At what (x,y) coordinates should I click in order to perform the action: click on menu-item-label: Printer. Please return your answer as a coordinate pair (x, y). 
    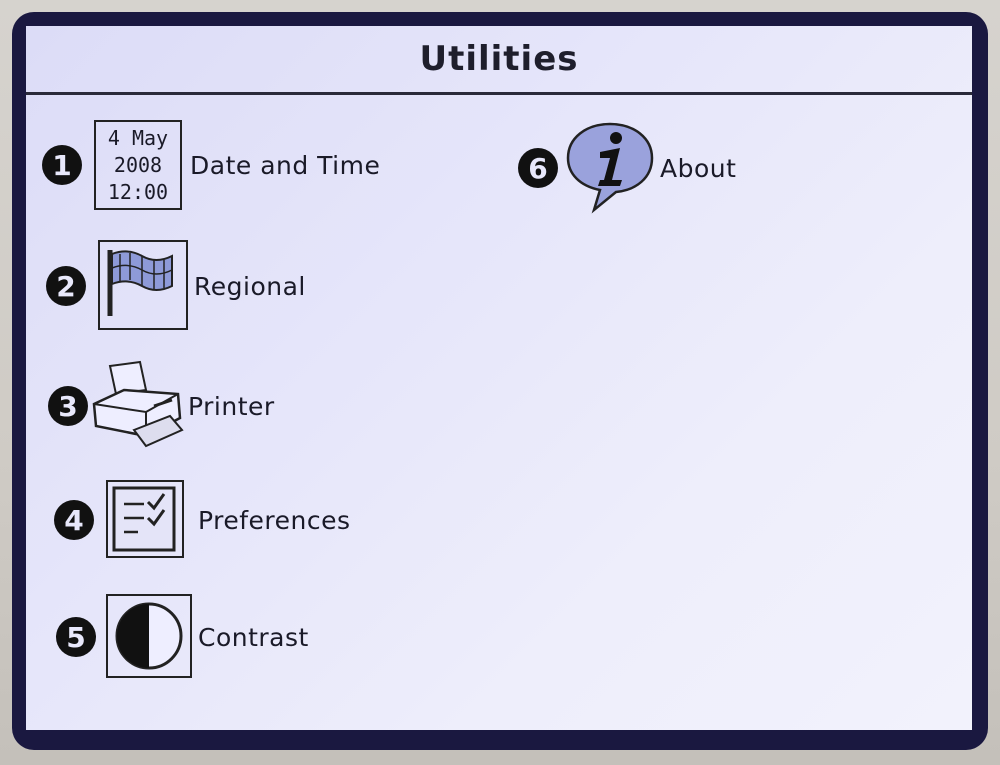
    Looking at the image, I should click on (231, 406).